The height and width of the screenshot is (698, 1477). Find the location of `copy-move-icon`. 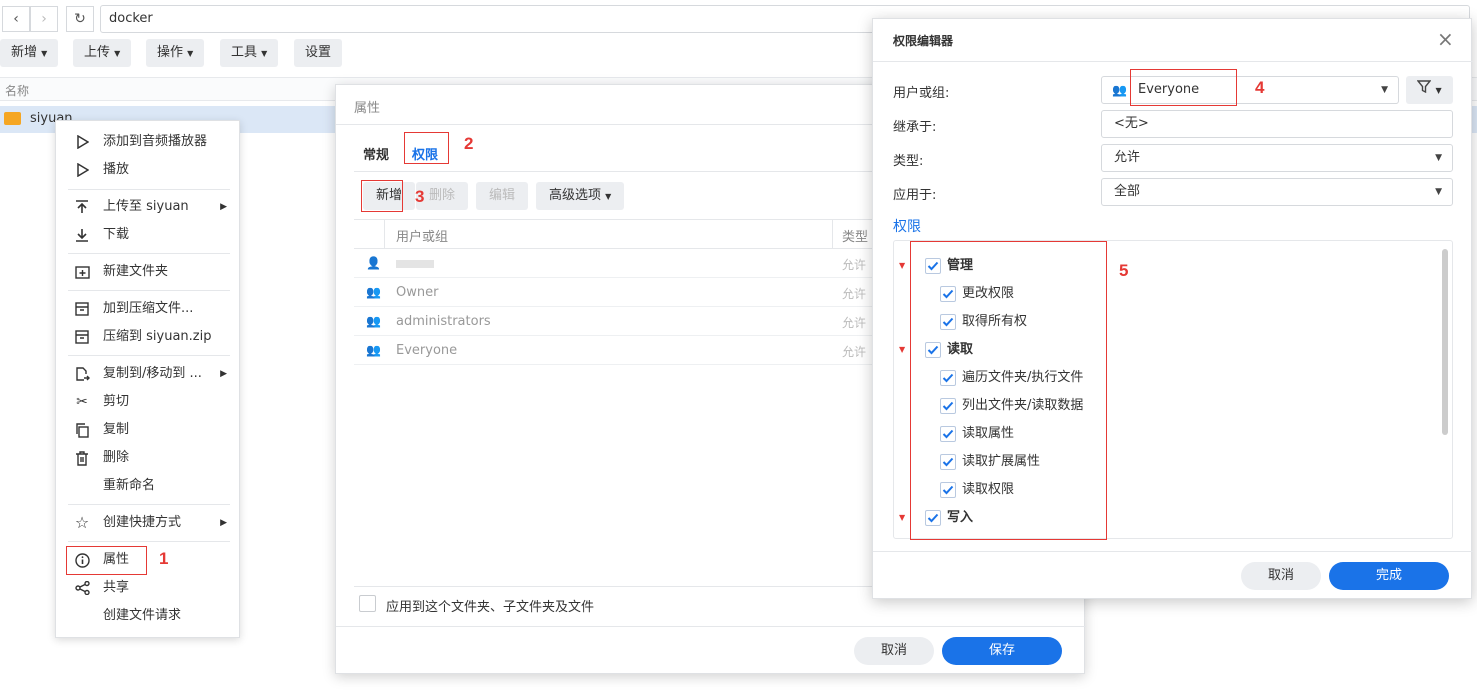

copy-move-icon is located at coordinates (82, 374).